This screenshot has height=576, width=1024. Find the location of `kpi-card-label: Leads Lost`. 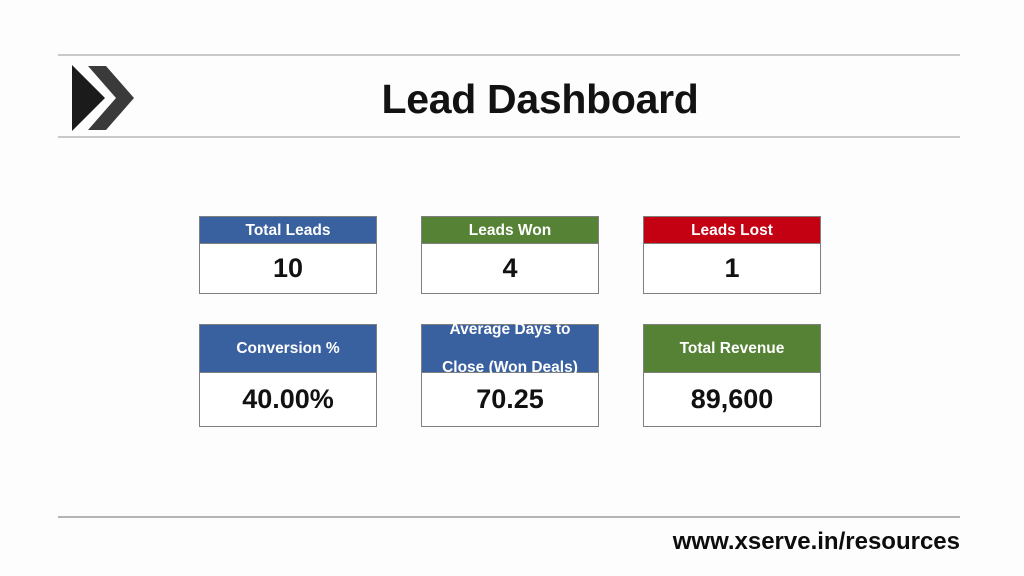

kpi-card-label: Leads Lost is located at coordinates (732, 230).